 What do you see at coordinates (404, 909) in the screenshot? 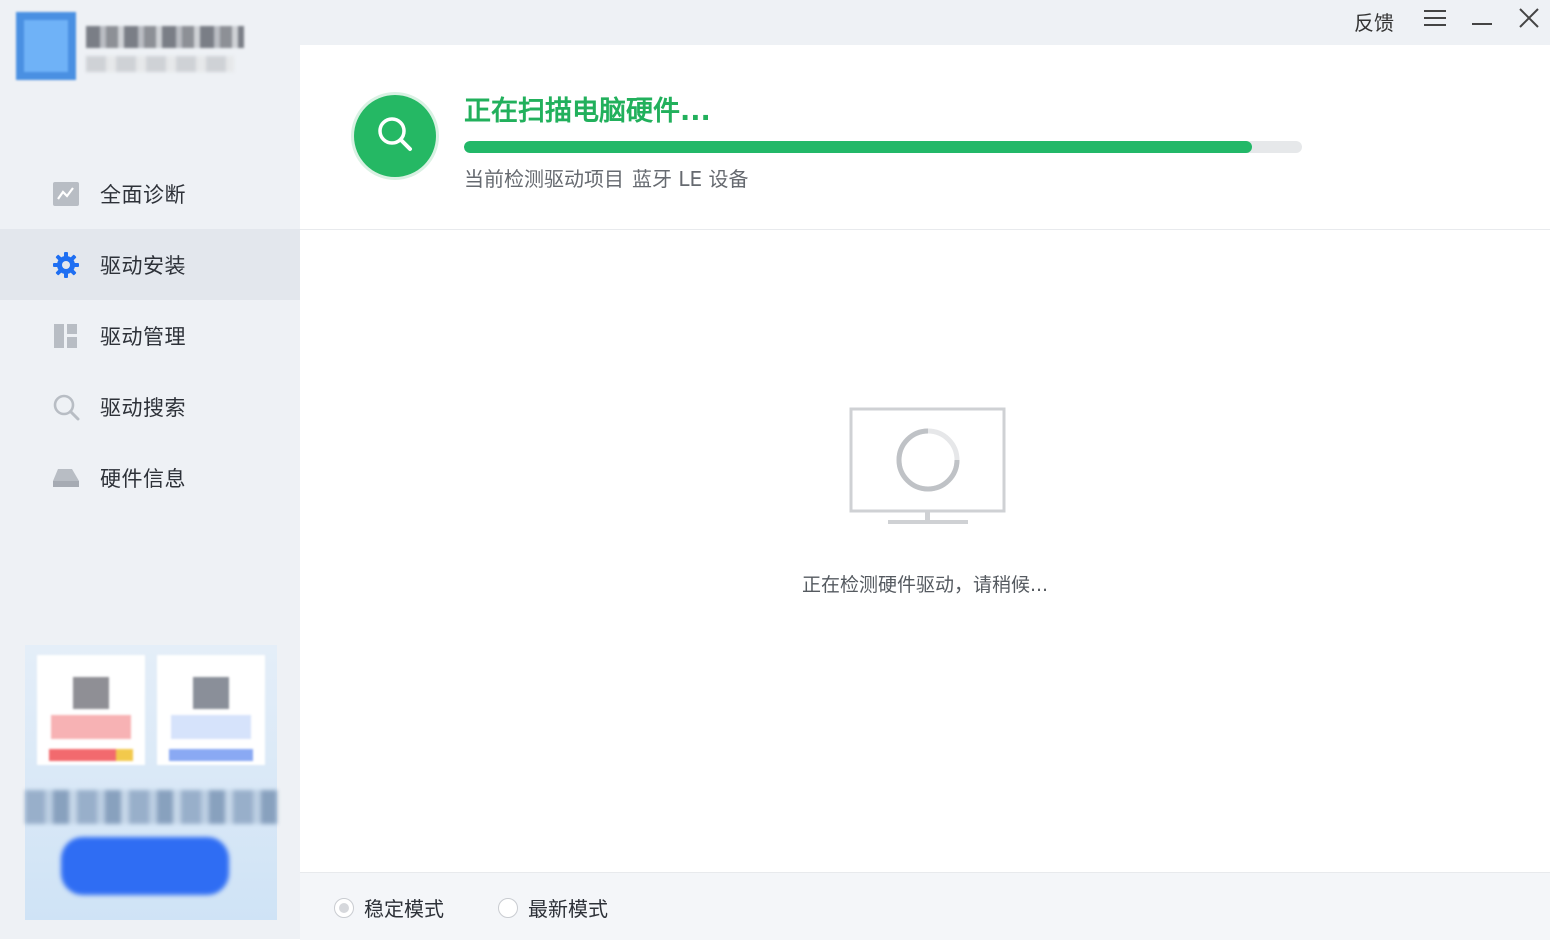
I see `mode-stable-label: 稳定模式` at bounding box center [404, 909].